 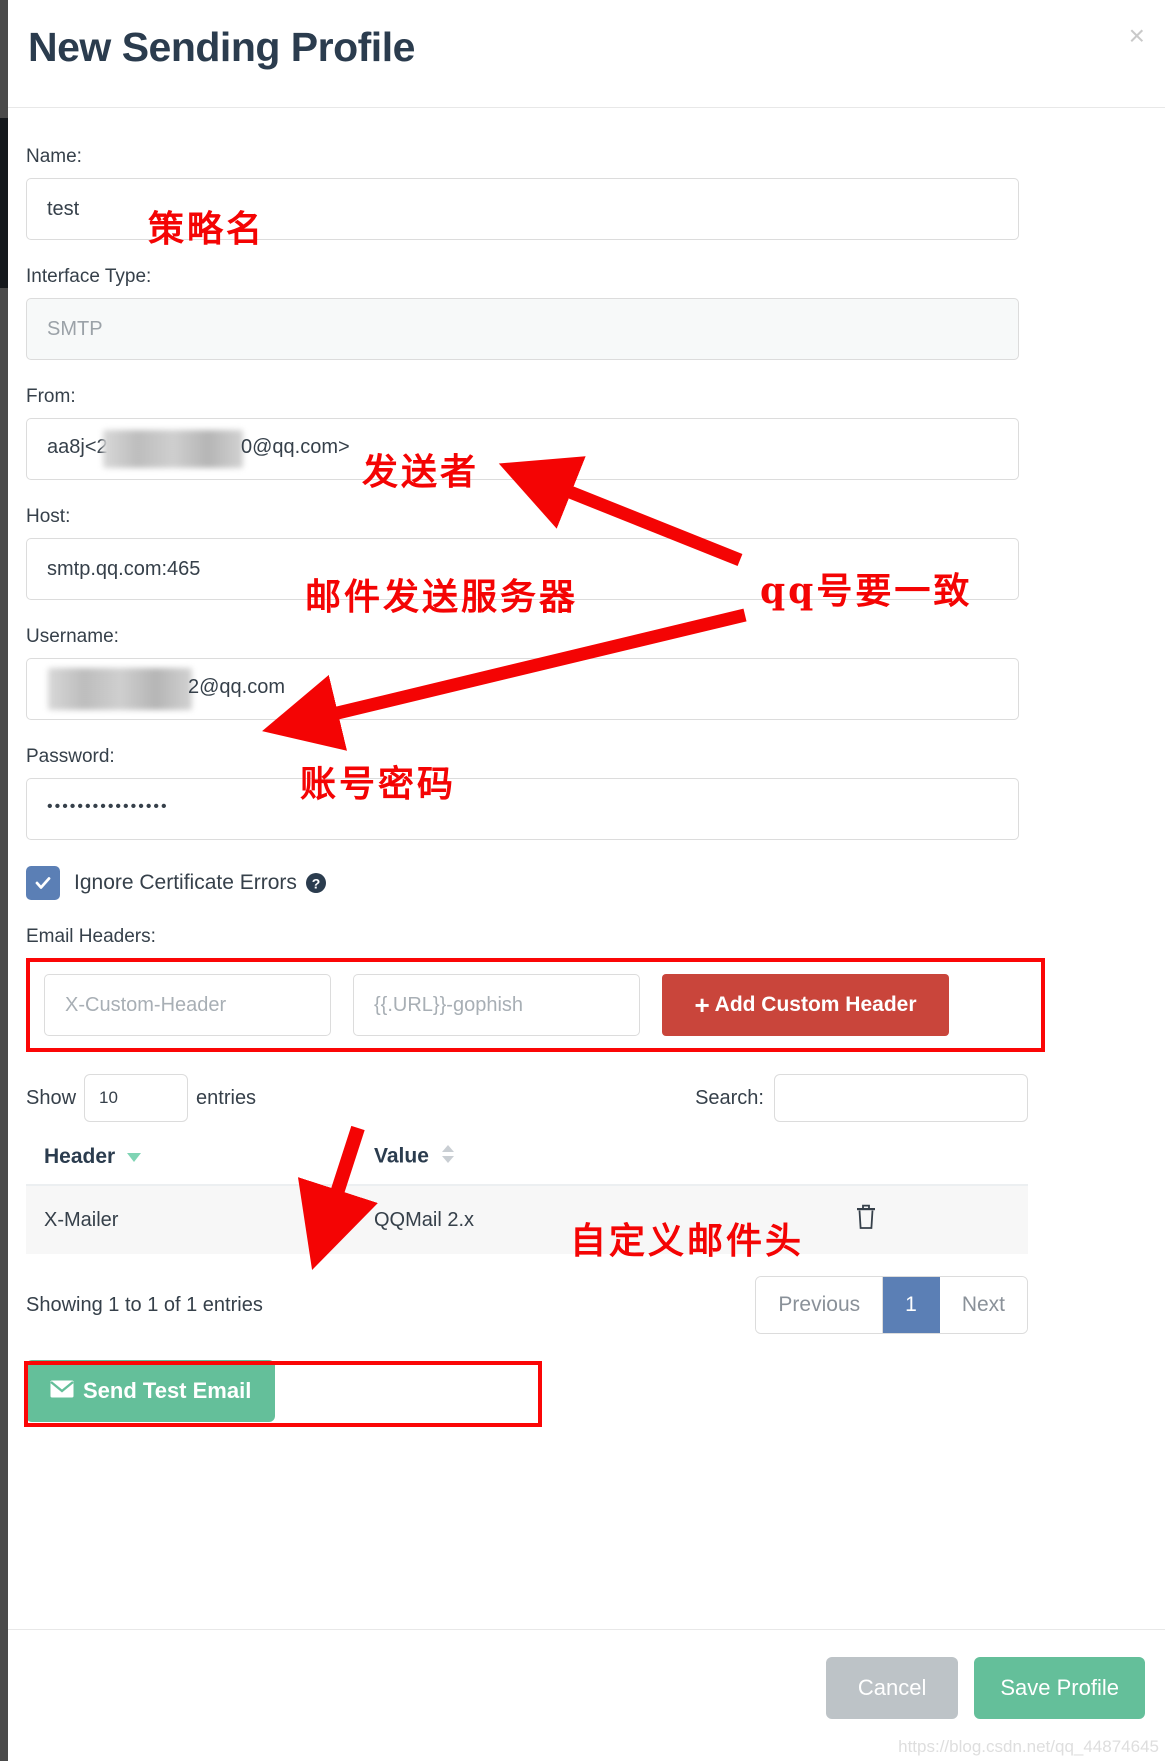 What do you see at coordinates (51, 396) in the screenshot?
I see `from-label: From:` at bounding box center [51, 396].